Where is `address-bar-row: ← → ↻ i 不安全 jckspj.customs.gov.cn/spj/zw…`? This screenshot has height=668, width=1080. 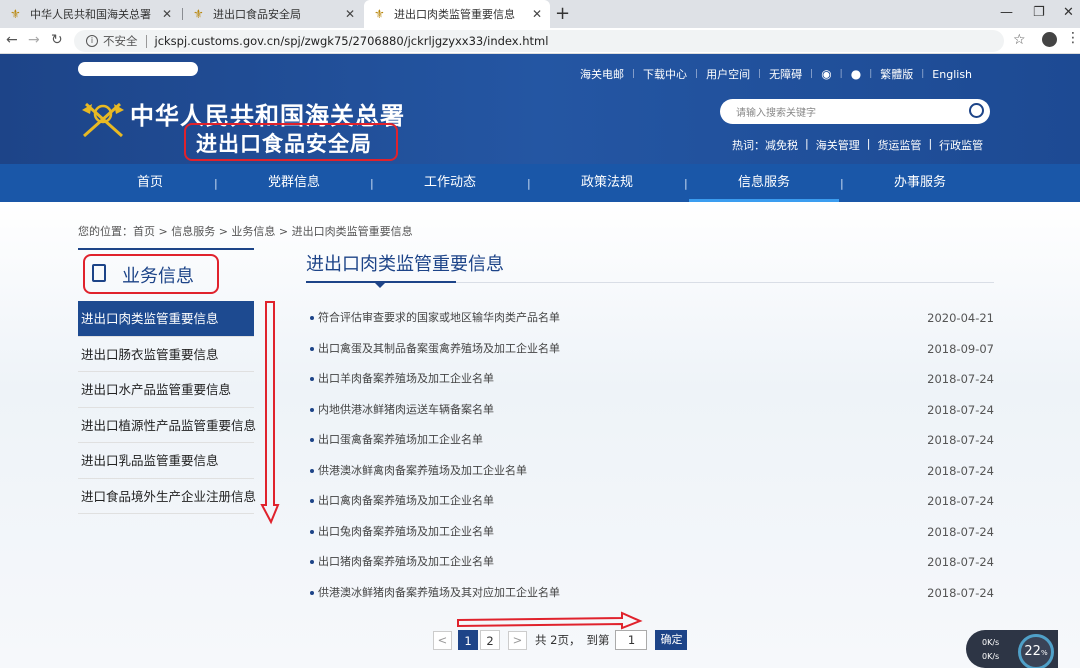
address-bar-row: ← → ↻ i 不安全 jckspj.customs.gov.cn/spj/zw… is located at coordinates (540, 41).